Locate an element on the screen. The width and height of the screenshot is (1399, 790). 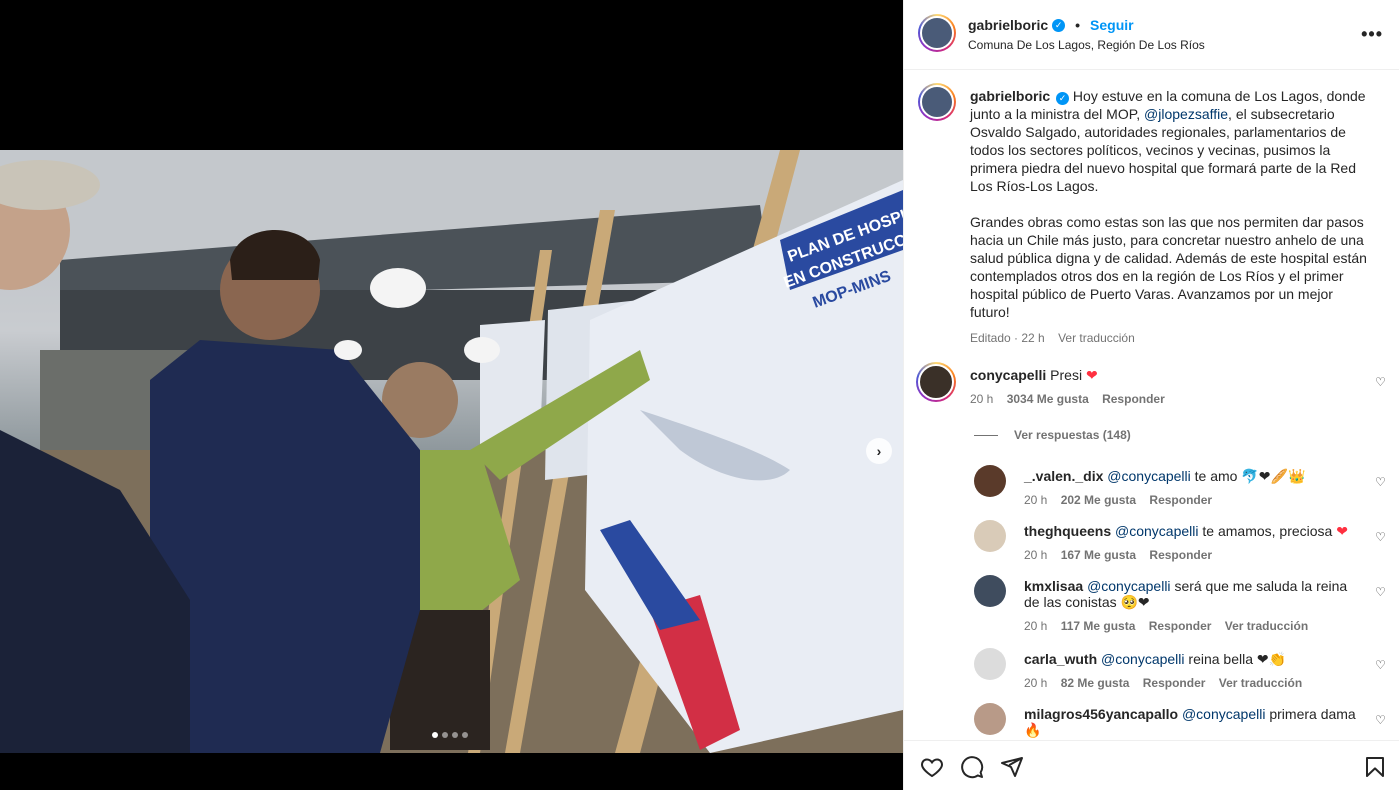
comment-button is located at coordinates (972, 767).